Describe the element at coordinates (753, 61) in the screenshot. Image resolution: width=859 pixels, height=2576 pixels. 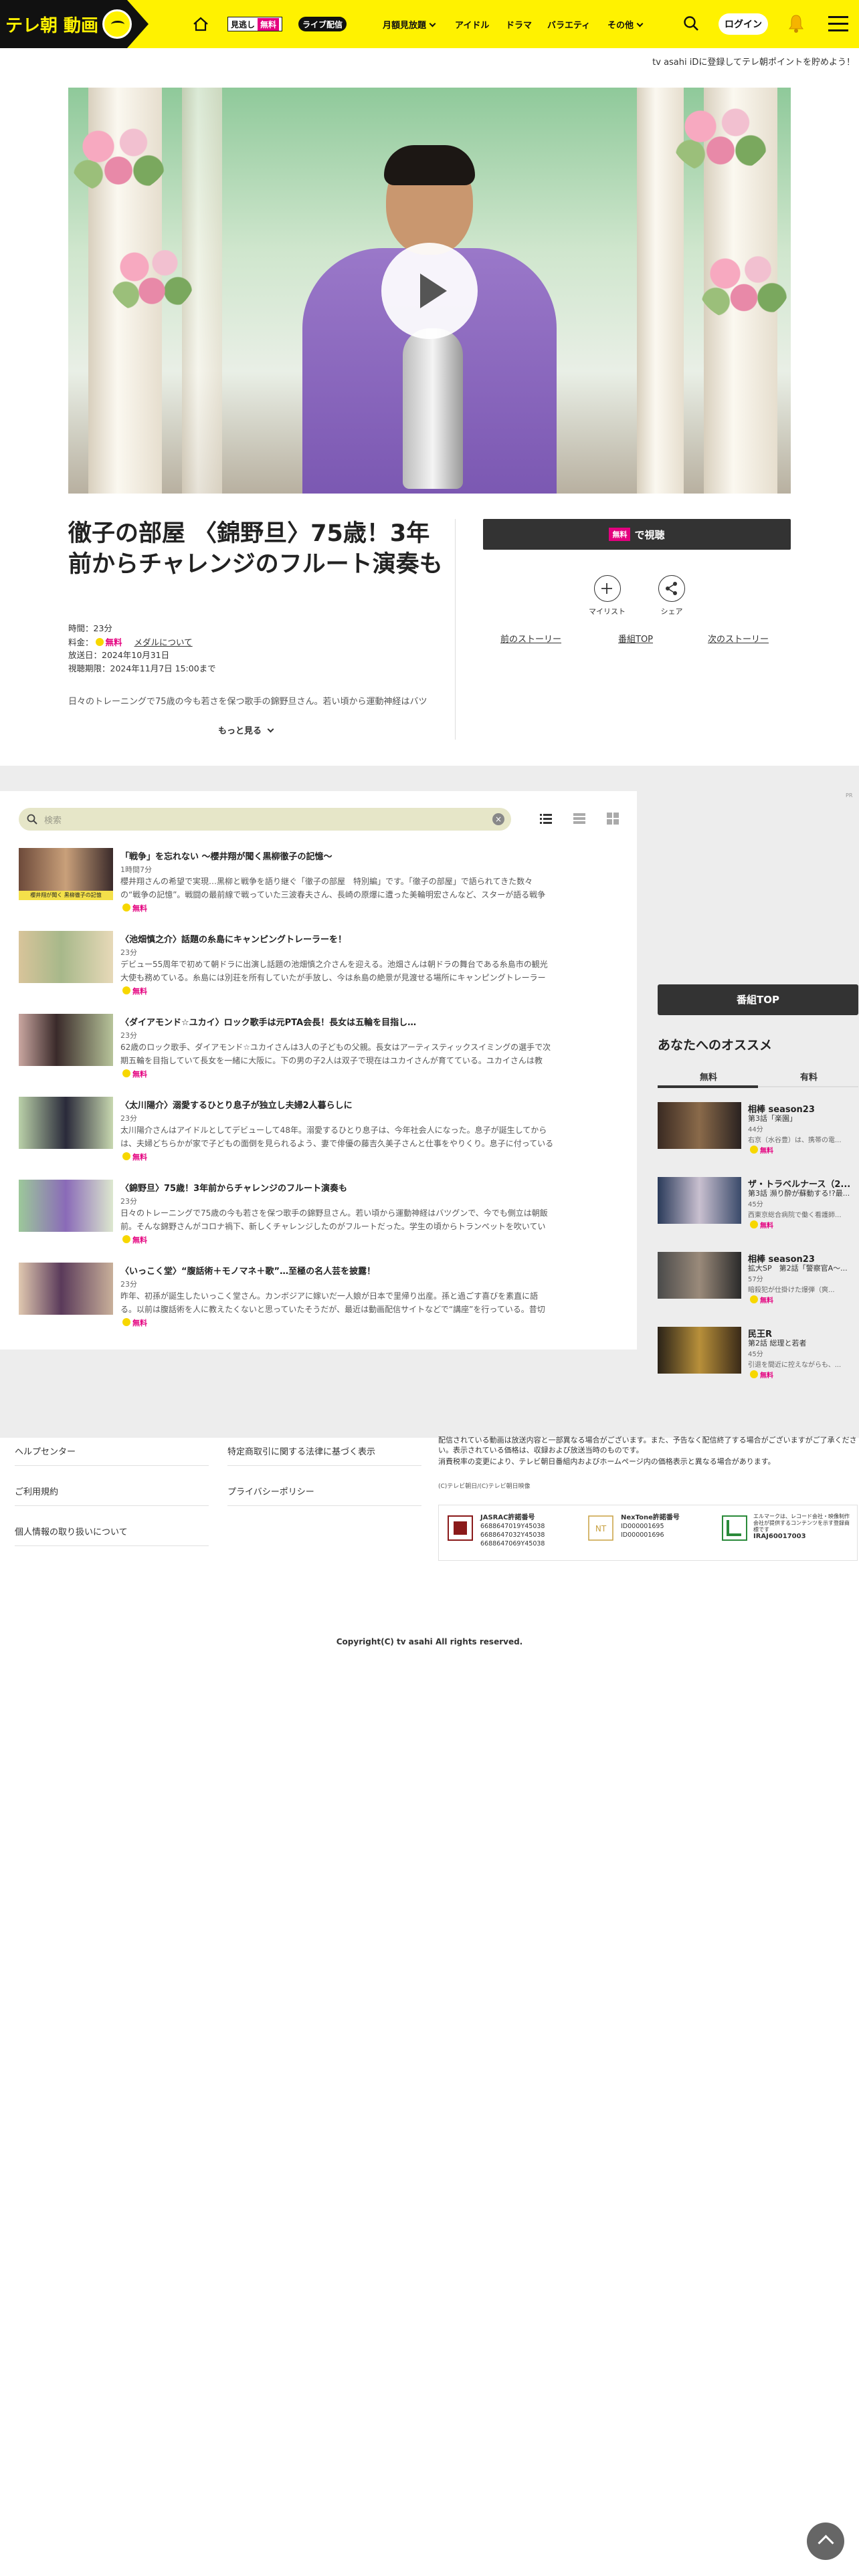
I see `tvasahi-id-promo: tv asahi iDに登録してテレ朝ポイントを貯めよう！` at that location.